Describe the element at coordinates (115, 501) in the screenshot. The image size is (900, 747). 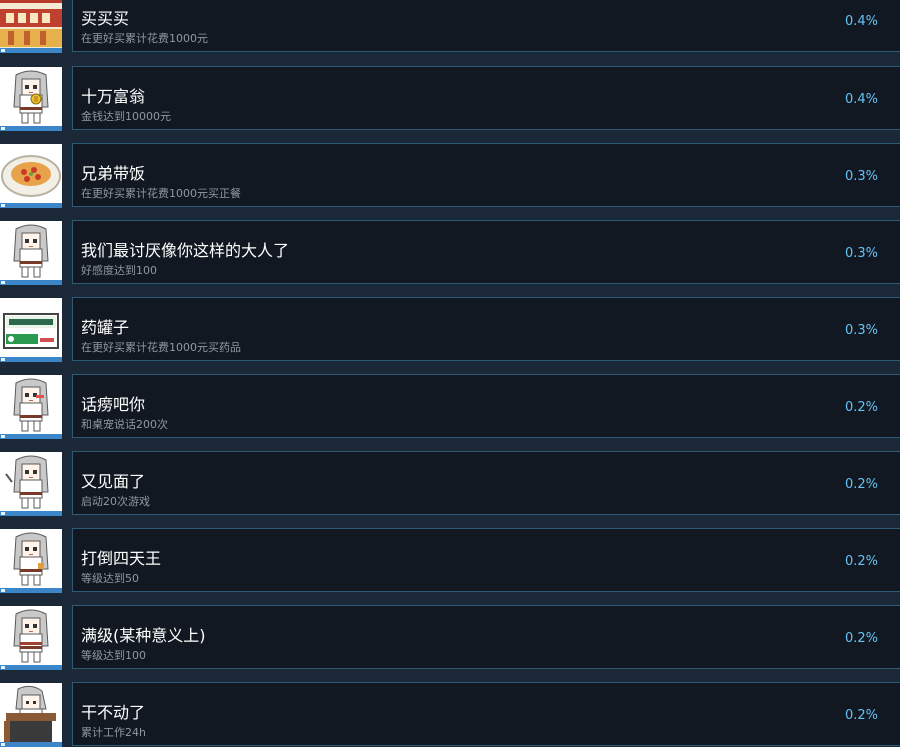
I see `achievement-description: 启动20次游戏` at that location.